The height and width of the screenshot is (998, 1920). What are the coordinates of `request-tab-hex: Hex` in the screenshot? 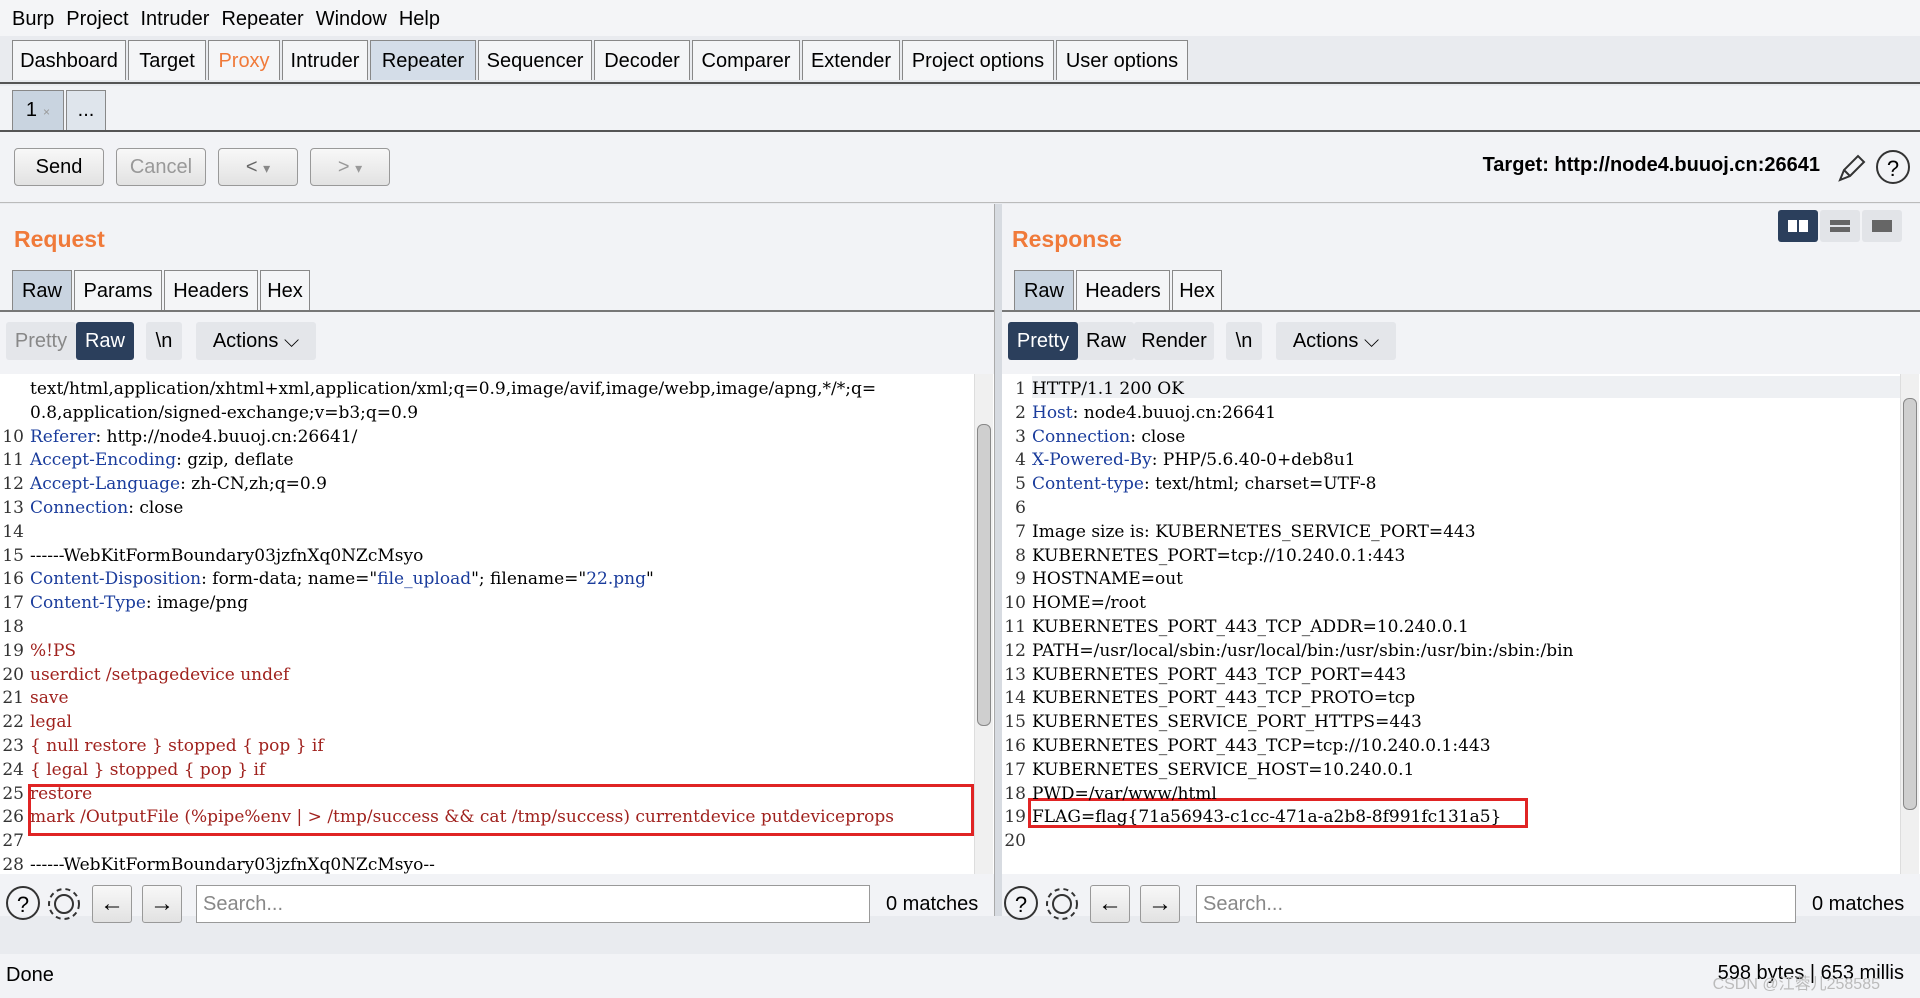 It's located at (285, 290).